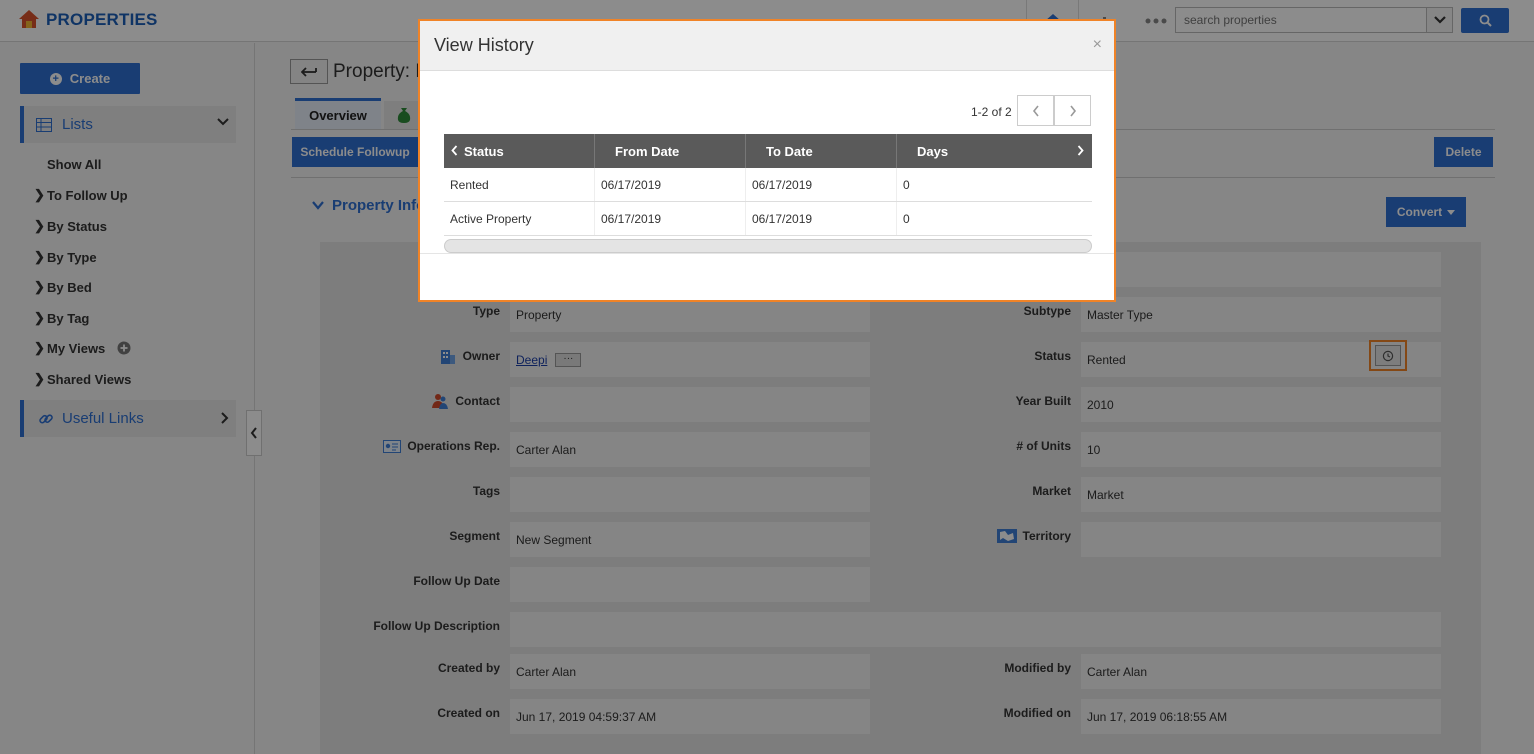 Image resolution: width=1534 pixels, height=754 pixels. I want to click on modal-footer-divider, so click(767, 253).